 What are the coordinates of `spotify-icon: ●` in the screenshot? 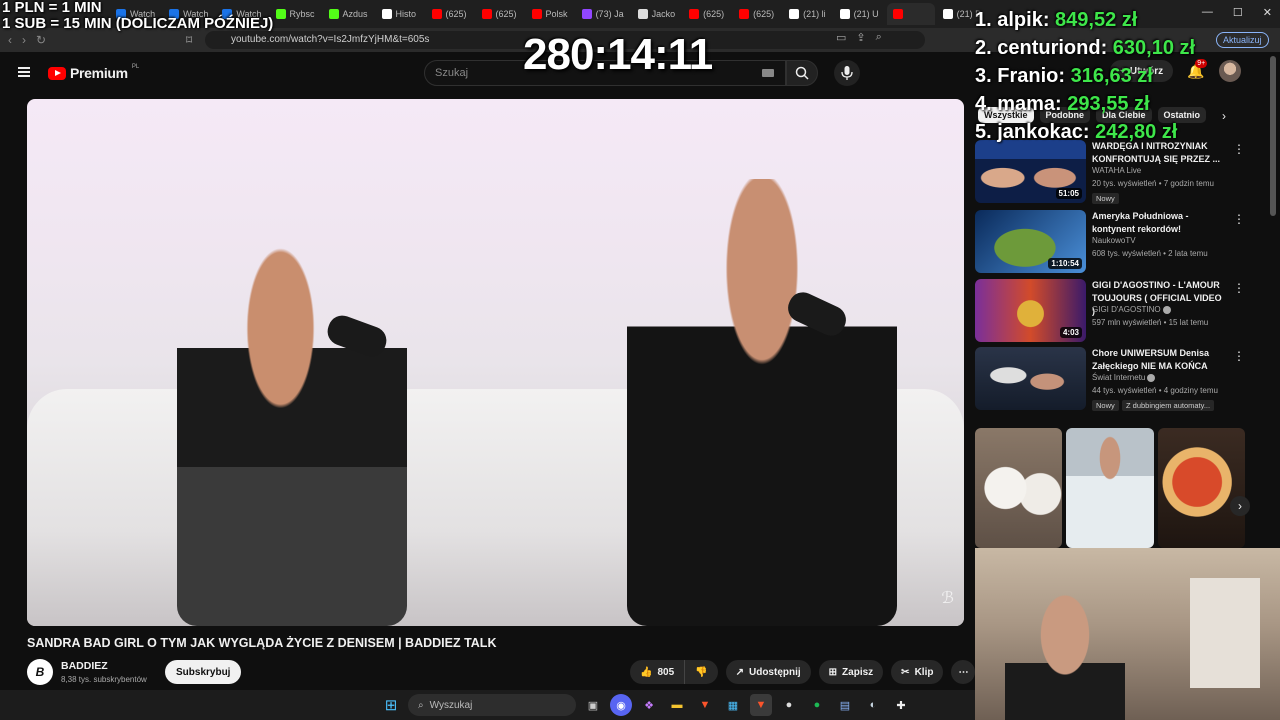 It's located at (817, 705).